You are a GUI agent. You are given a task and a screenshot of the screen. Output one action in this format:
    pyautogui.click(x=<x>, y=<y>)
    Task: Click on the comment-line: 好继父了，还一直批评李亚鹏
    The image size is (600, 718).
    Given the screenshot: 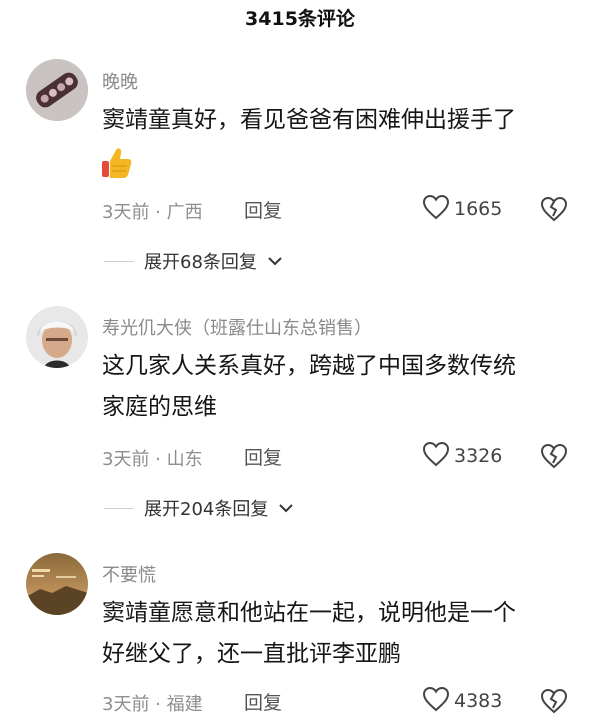 What is the action you would take?
    pyautogui.click(x=251, y=654)
    